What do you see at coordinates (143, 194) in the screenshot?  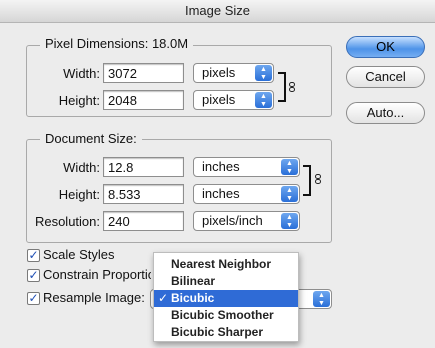 I see `doc-height-field: 8.533` at bounding box center [143, 194].